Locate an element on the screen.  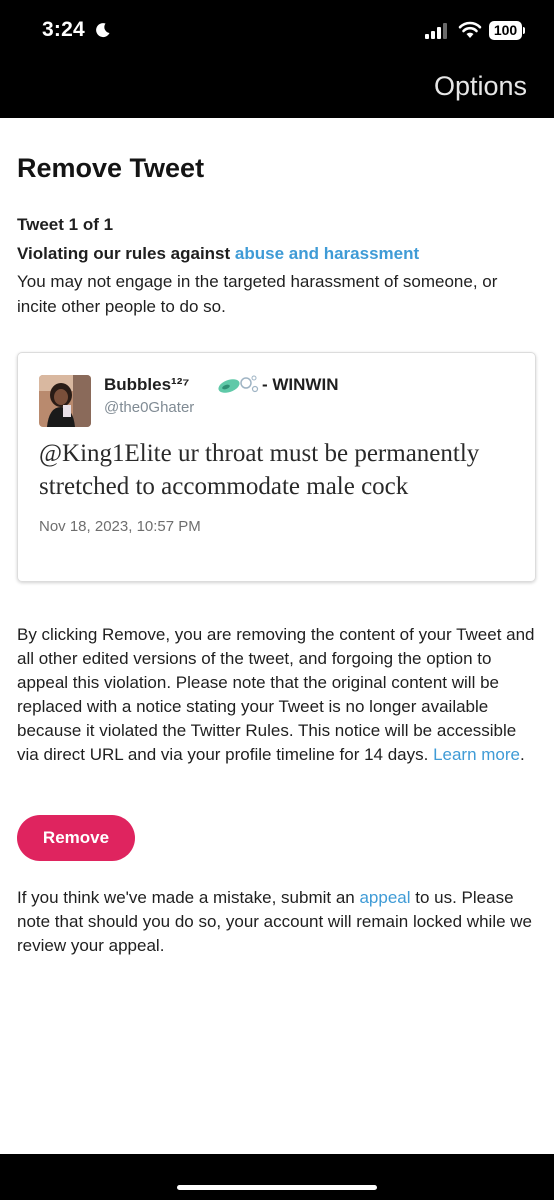
status-time: 3:24 is located at coordinates (63, 29).